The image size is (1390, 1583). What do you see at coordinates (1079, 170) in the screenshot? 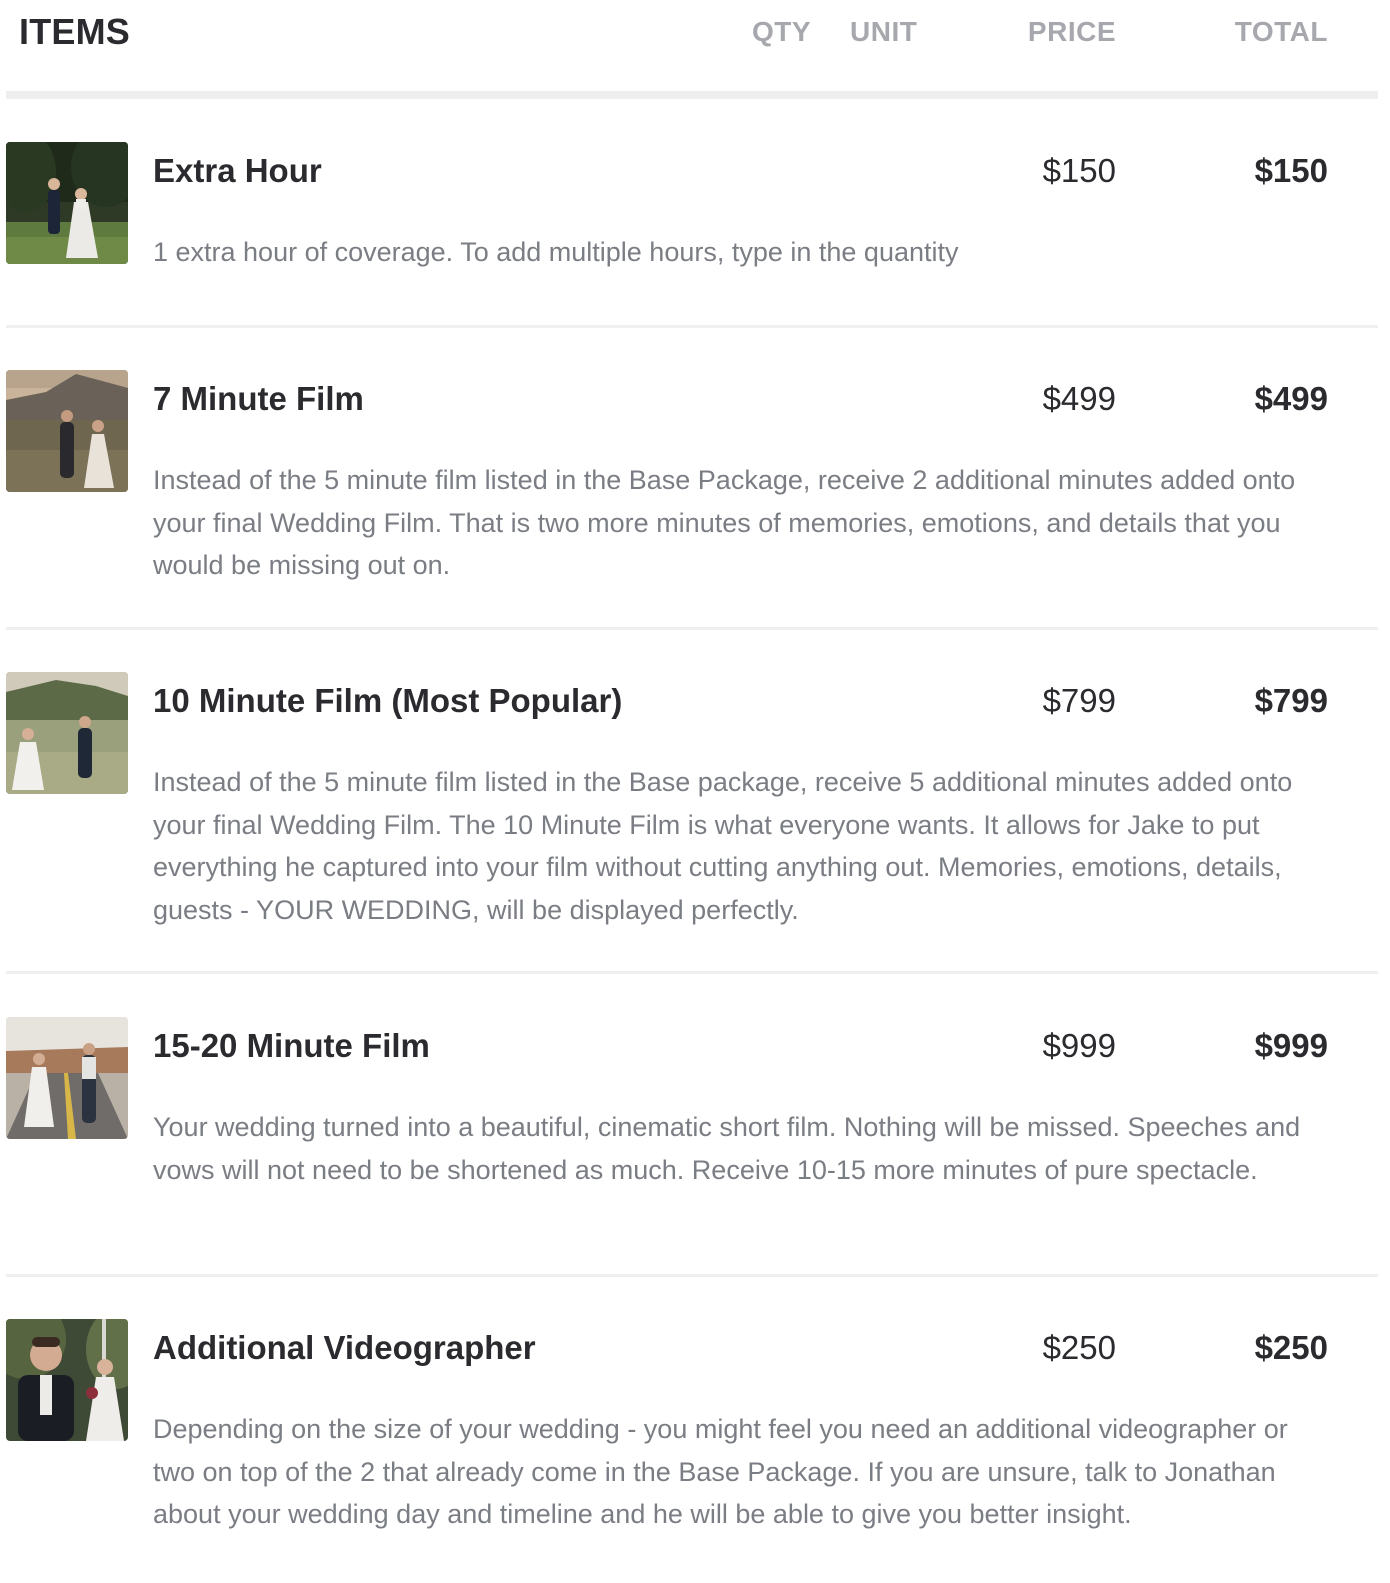
I see `item-price: $150` at bounding box center [1079, 170].